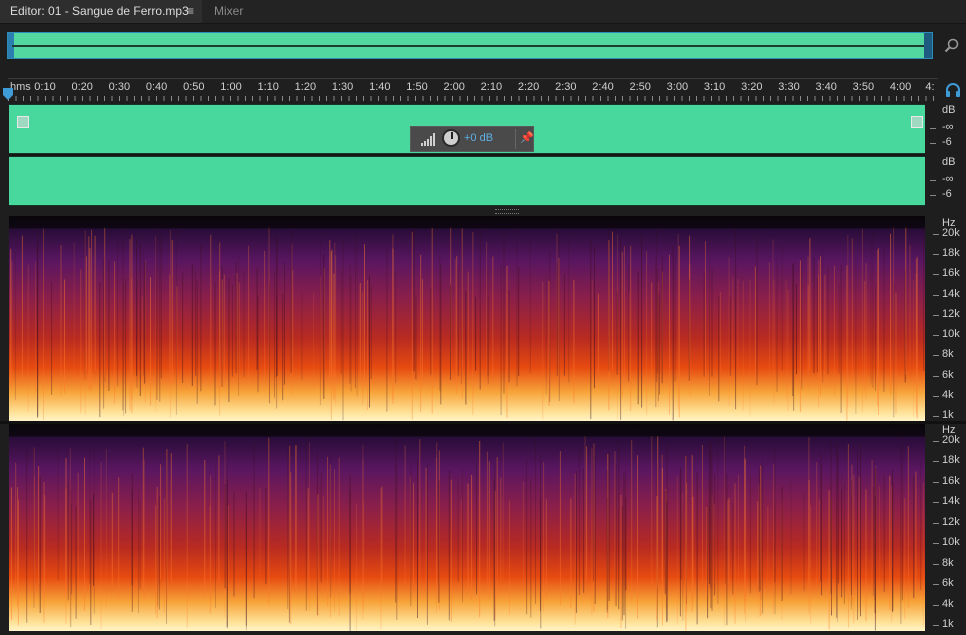 This screenshot has height=635, width=966. Describe the element at coordinates (527, 137) in the screenshot. I see `pin-icon: 📌` at that location.